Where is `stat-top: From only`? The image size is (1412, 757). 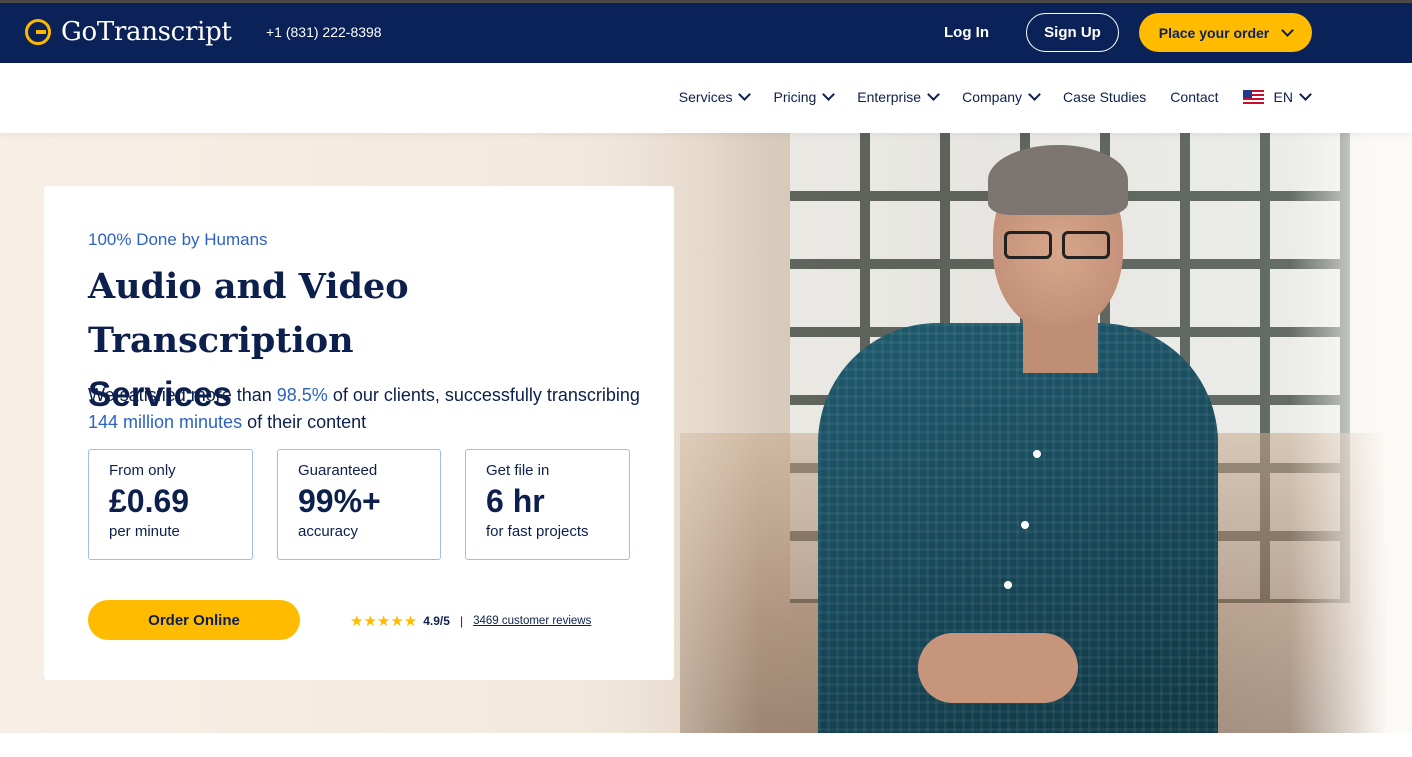 stat-top: From only is located at coordinates (142, 470).